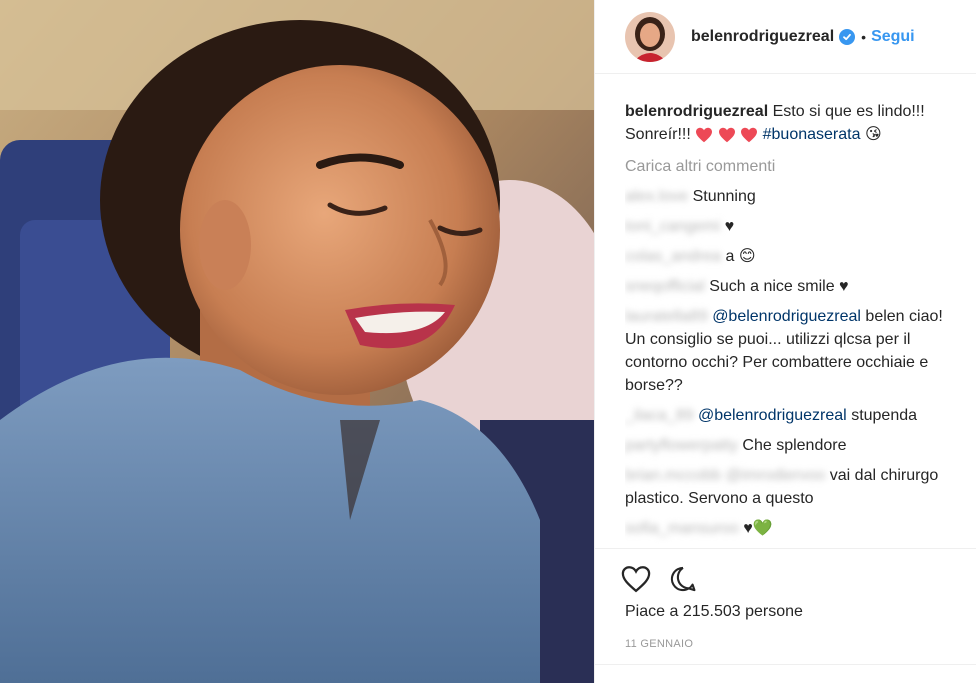 The image size is (976, 683). I want to click on comment: _ilaca_89 @belenrodriguezreal stupenda, so click(795, 415).